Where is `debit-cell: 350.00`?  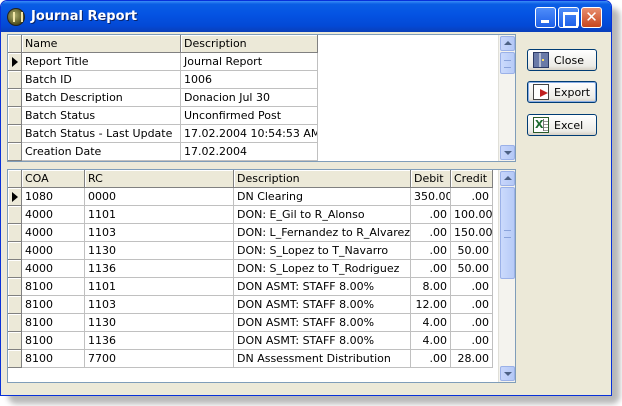 debit-cell: 350.00 is located at coordinates (431, 197).